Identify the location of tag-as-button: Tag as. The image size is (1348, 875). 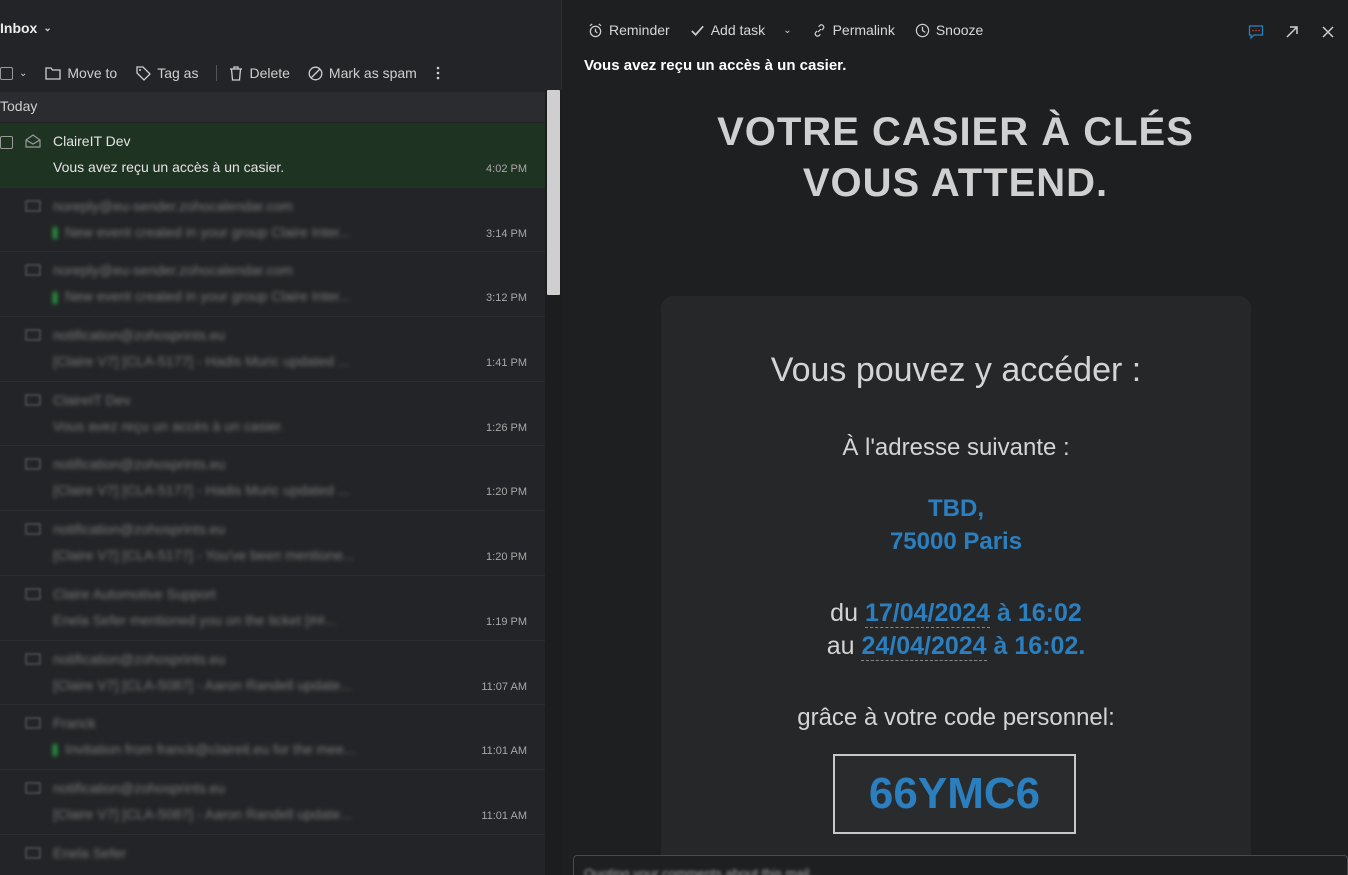
(166, 73).